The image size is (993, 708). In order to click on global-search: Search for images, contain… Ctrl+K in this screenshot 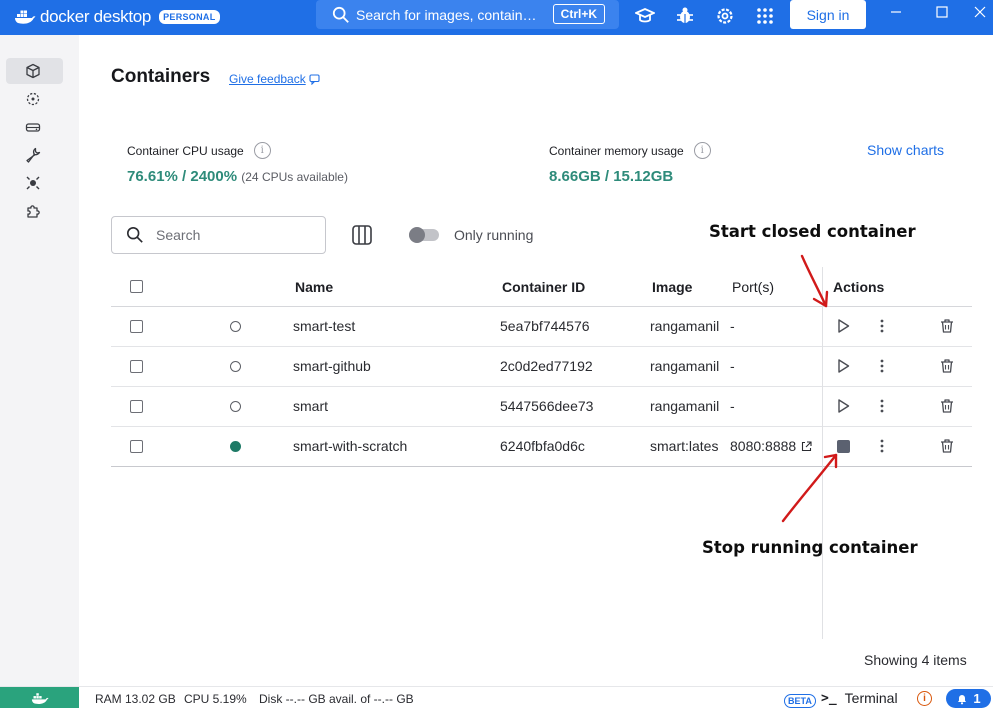, I will do `click(467, 14)`.